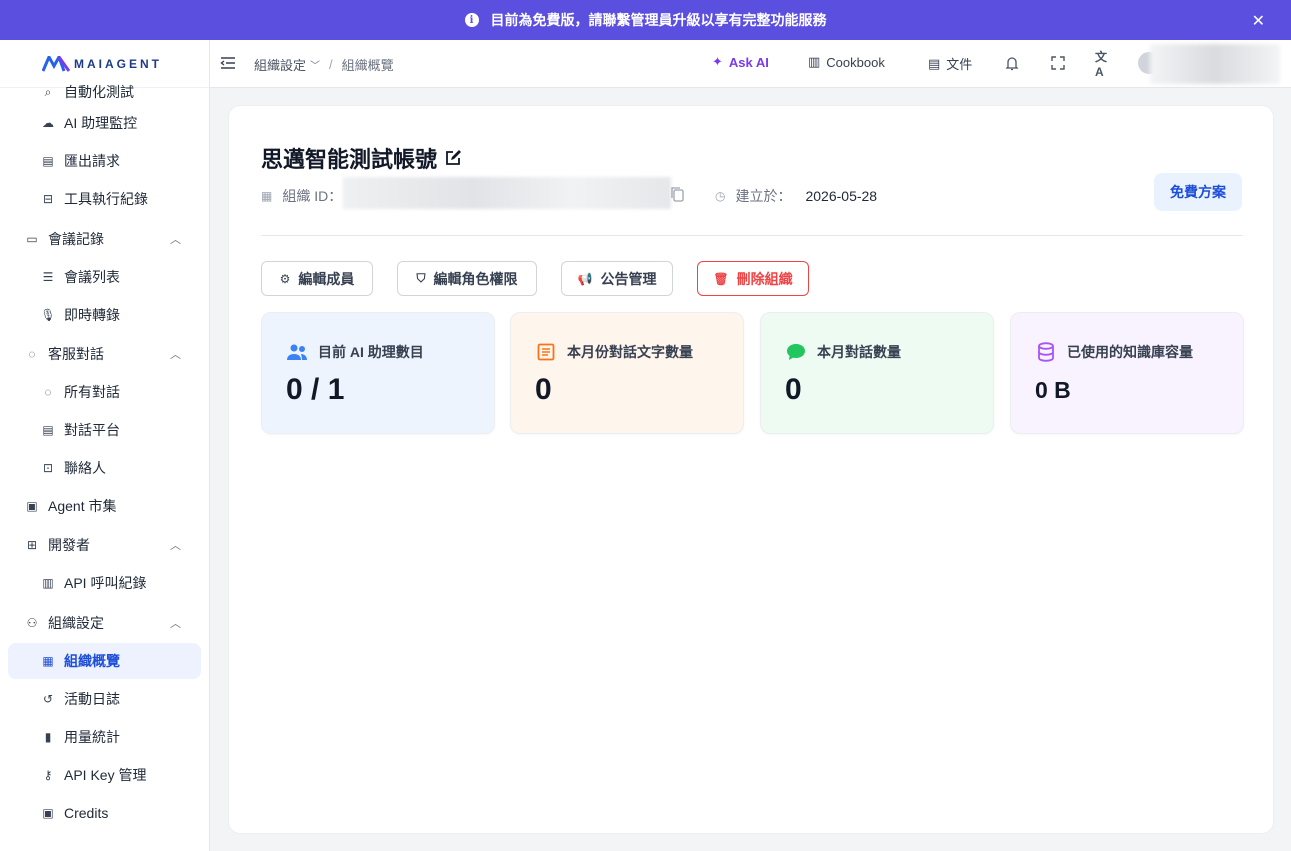 This screenshot has width=1291, height=851. I want to click on breadcrumb-parent: 組織設定, so click(280, 64).